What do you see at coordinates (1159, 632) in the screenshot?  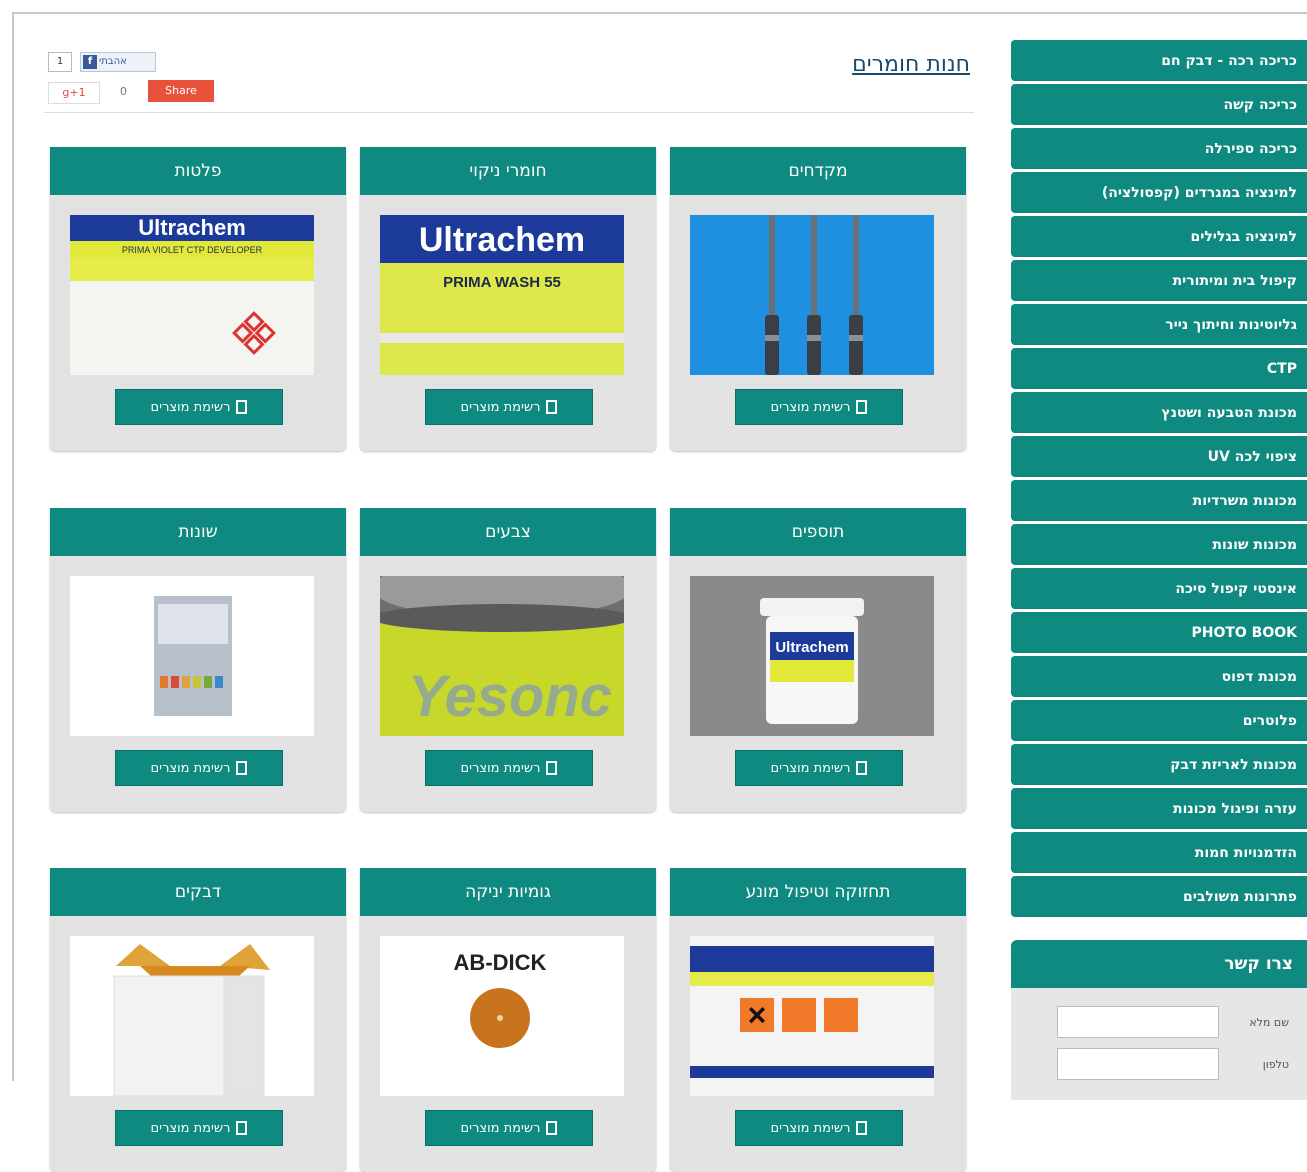 I see `sidebar-item: PHOTO BOOK` at bounding box center [1159, 632].